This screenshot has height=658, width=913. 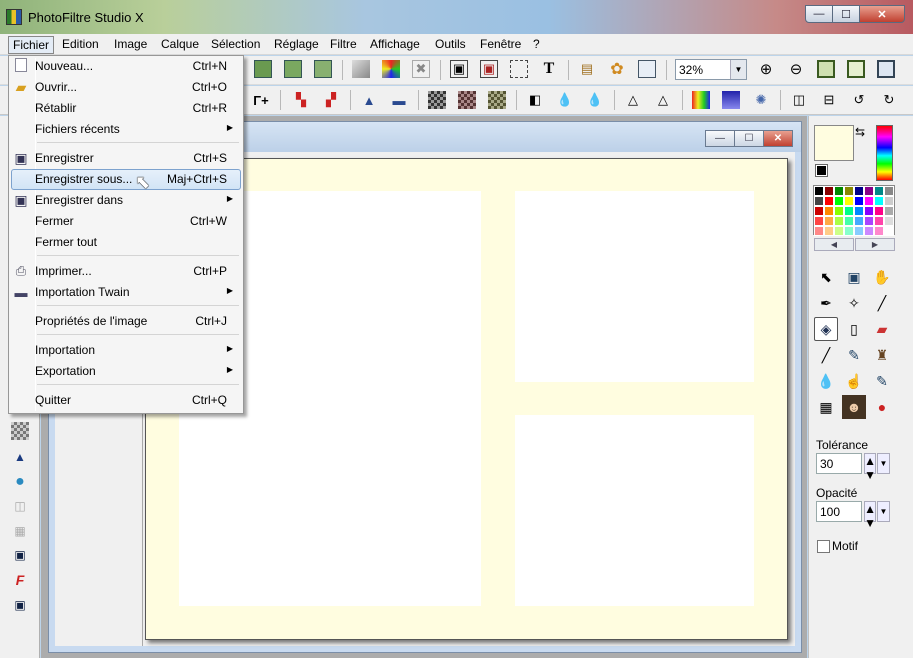 What do you see at coordinates (859, 100) in the screenshot?
I see `rotate-left-icon: ↺` at bounding box center [859, 100].